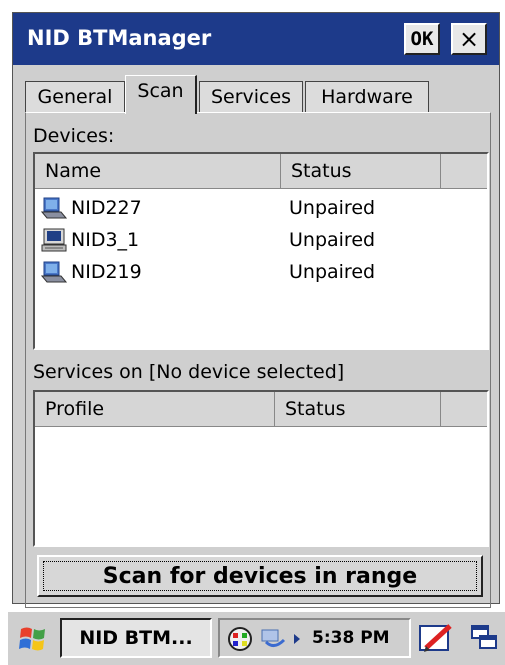 This screenshot has width=505, height=665. Describe the element at coordinates (261, 240) in the screenshot. I see `device-row: NID3_1 Unpaired` at that location.